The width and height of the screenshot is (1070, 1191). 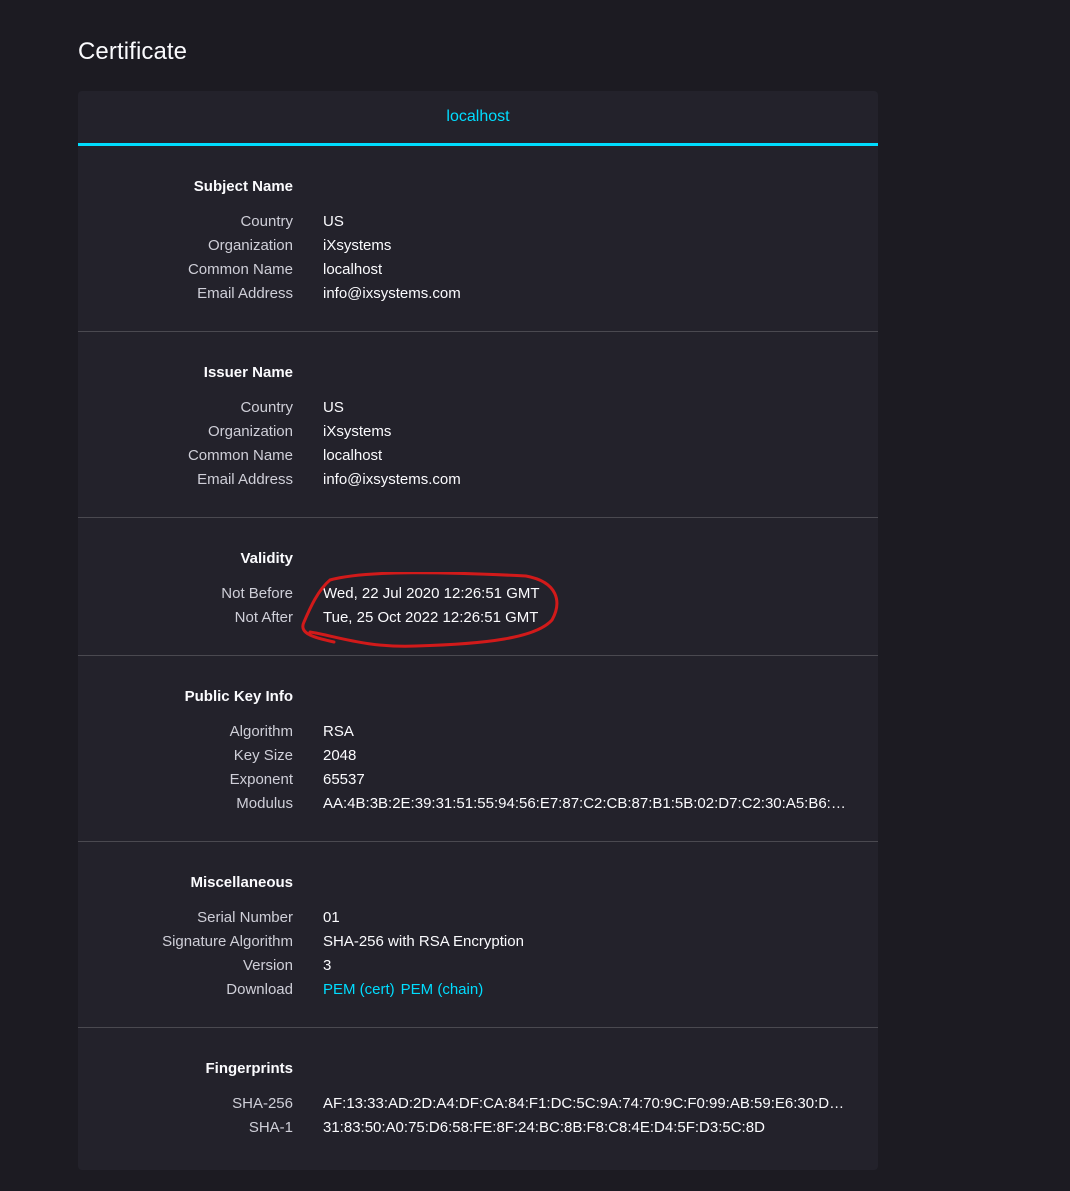 I want to click on info-row: Not After Tue, 25 Oct 2022 12:26:51 GMT, so click(x=478, y=617).